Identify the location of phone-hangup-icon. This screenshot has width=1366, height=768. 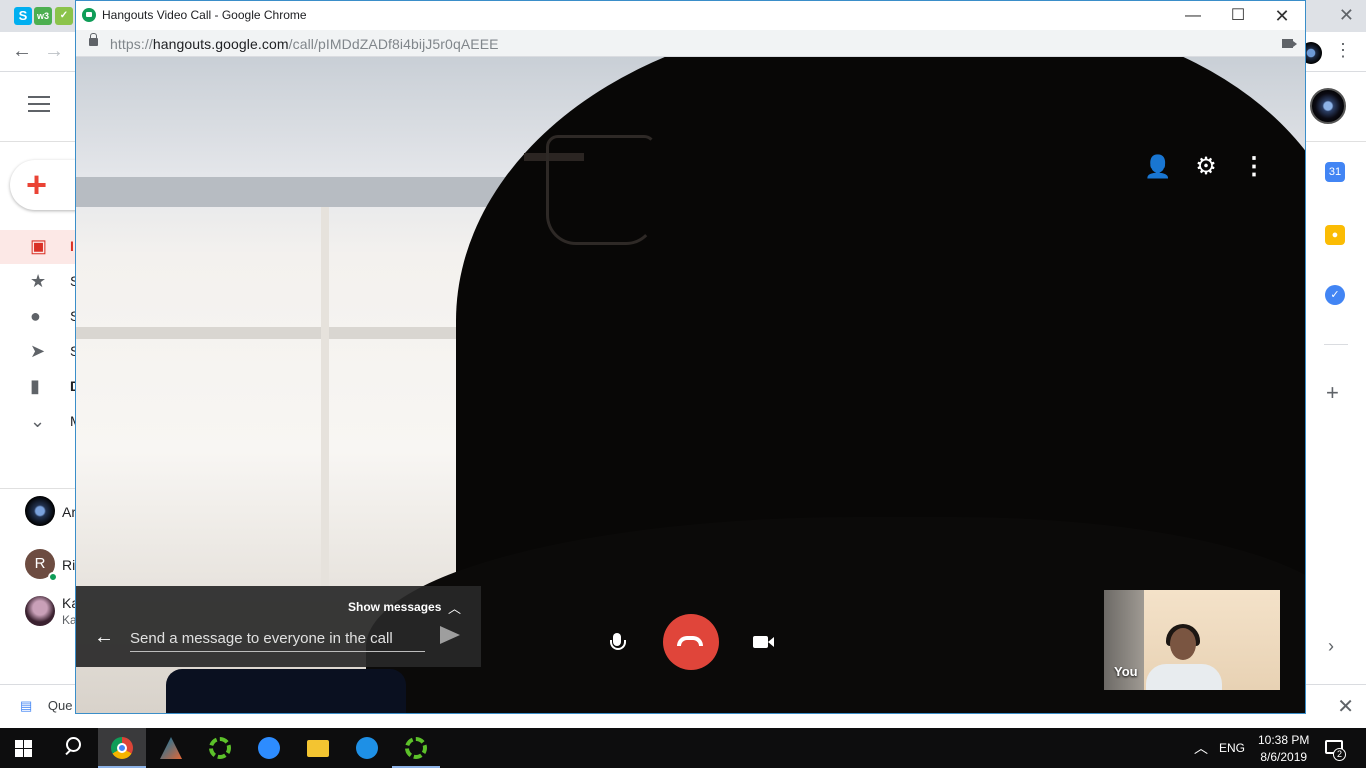
(690, 641).